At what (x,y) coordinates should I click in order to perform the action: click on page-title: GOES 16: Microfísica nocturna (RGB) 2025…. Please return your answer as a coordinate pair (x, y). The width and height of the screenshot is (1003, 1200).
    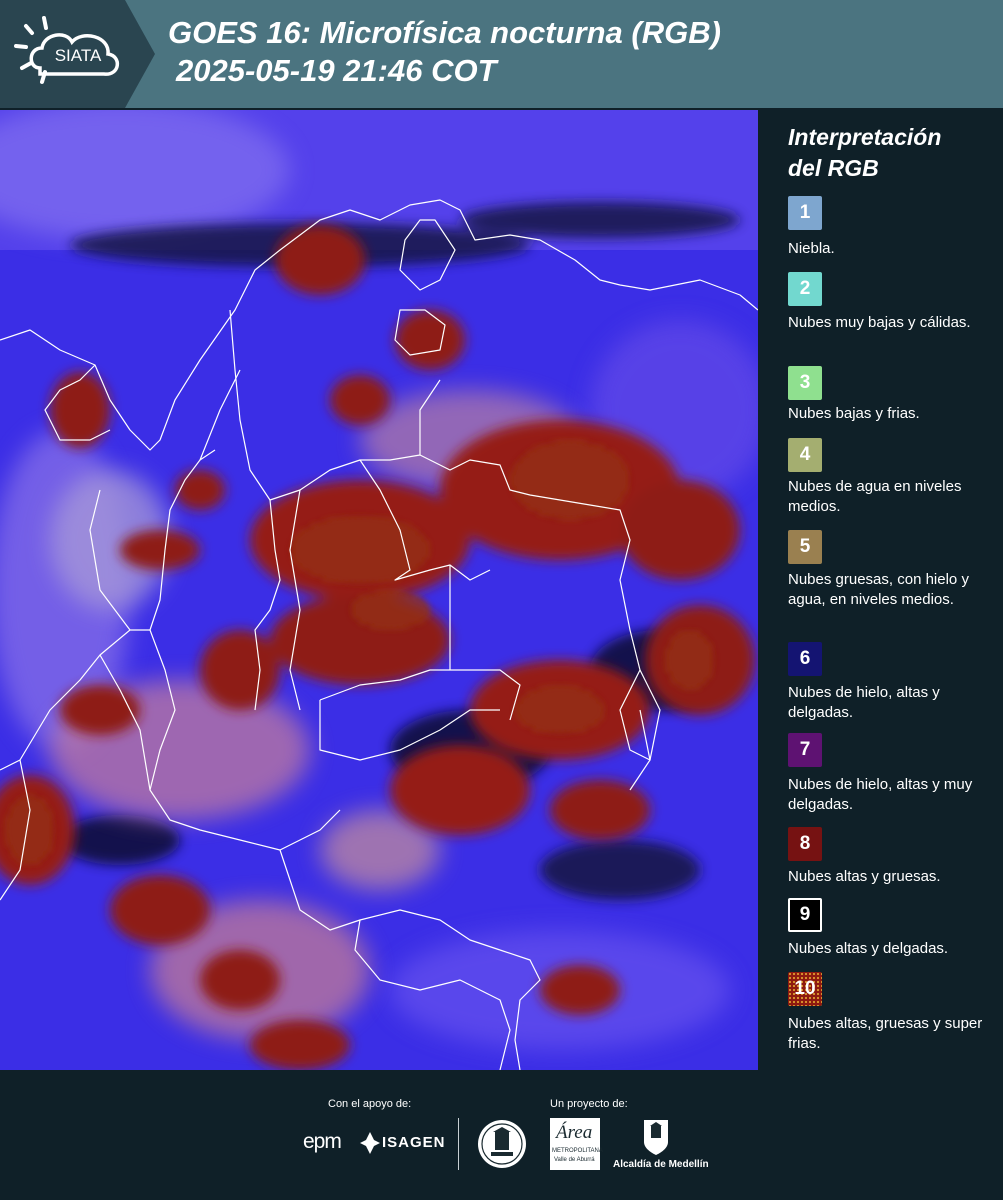
    Looking at the image, I should click on (444, 52).